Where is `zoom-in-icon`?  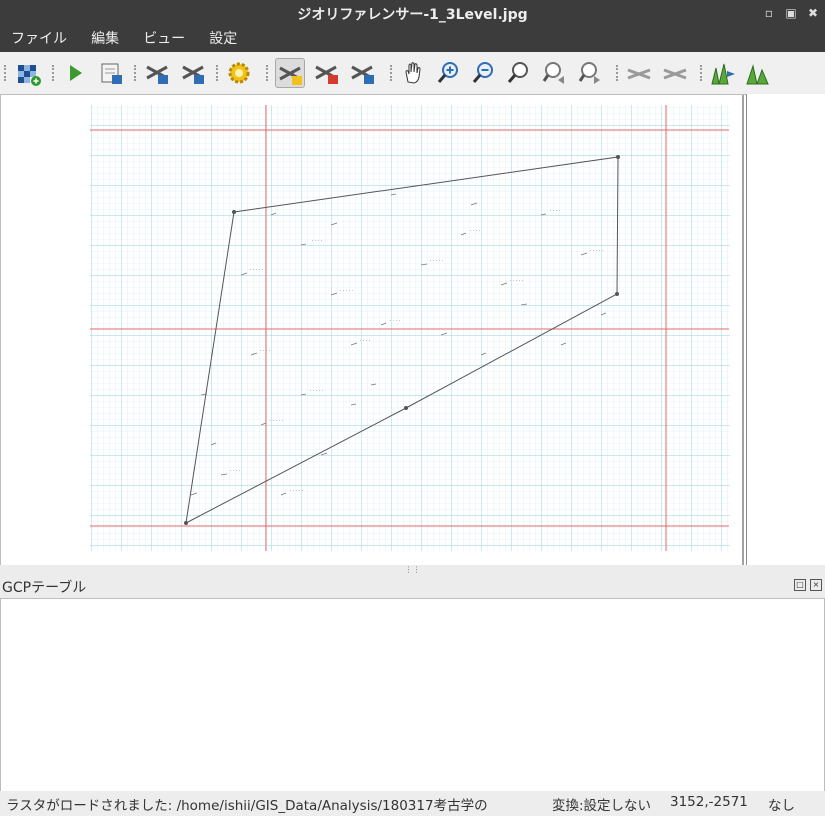
zoom-in-icon is located at coordinates (447, 72).